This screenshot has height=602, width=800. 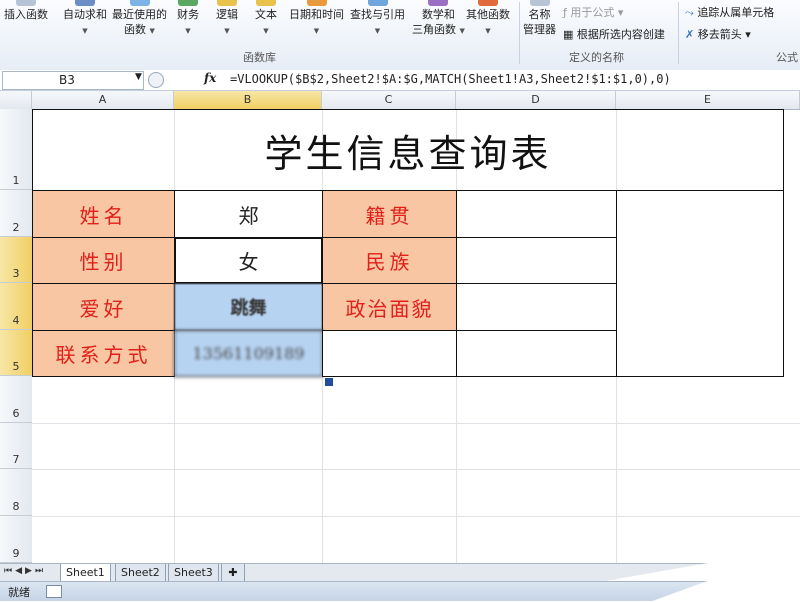 What do you see at coordinates (614, 34) in the screenshot?
I see `create-from-selection-button: ▦ 根据所选内容创建` at bounding box center [614, 34].